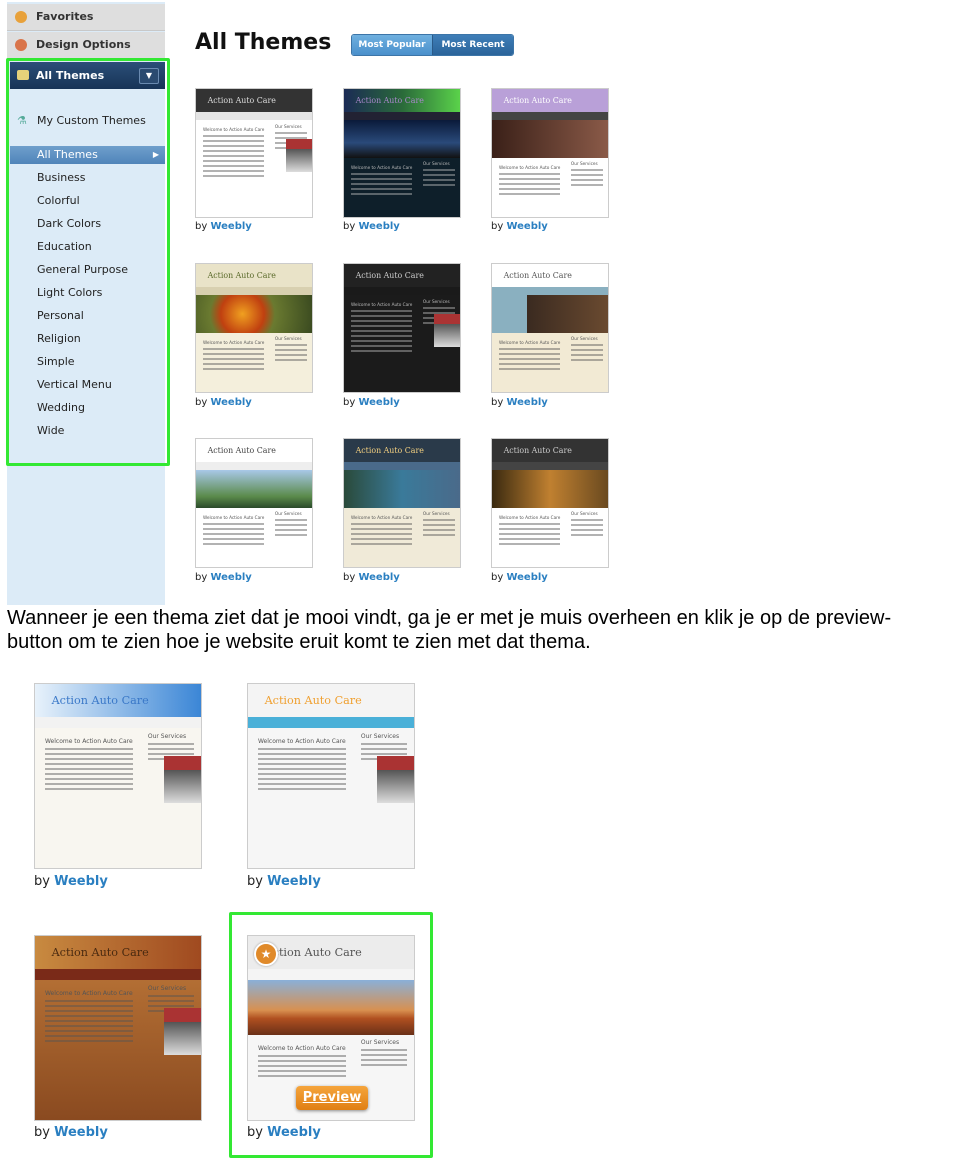  I want to click on palette-icon, so click(21, 45).